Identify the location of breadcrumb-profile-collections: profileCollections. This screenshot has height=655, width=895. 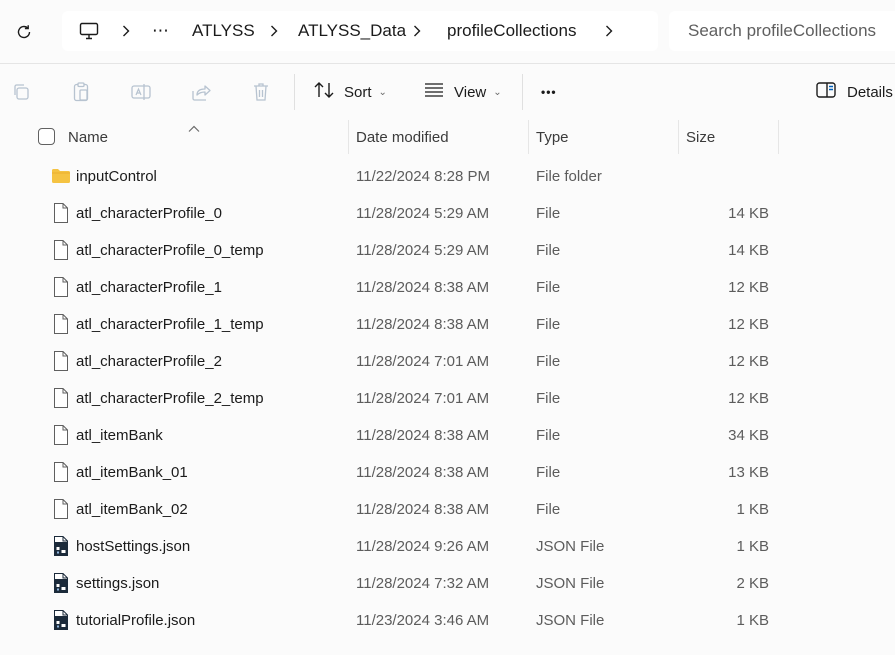
(511, 31).